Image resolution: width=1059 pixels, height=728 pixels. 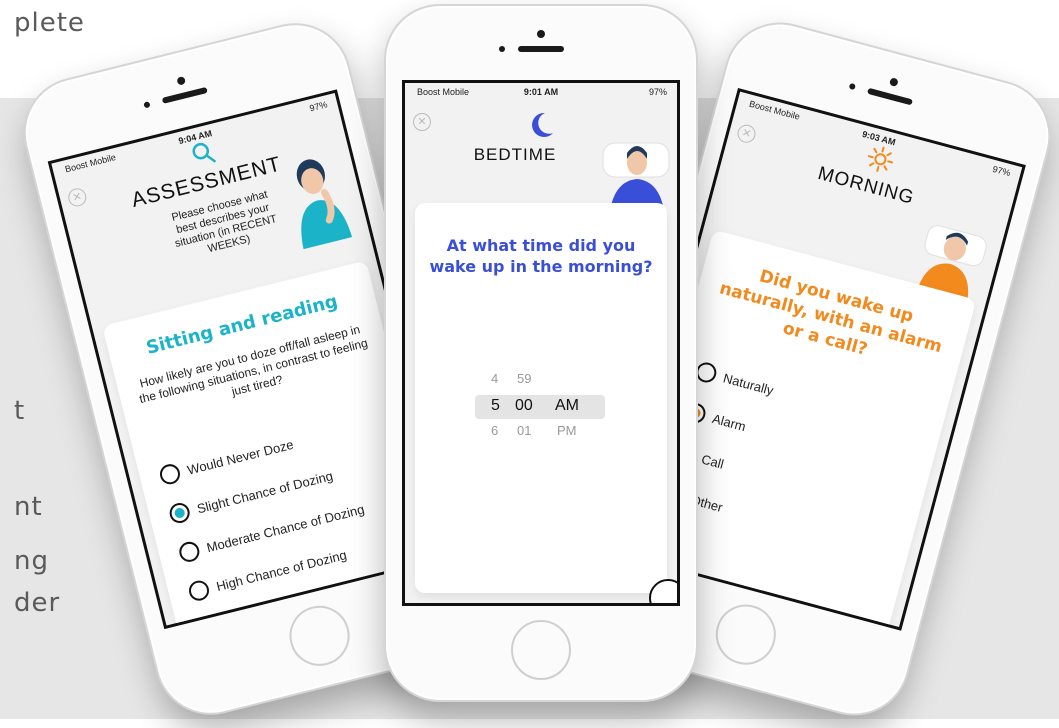 I want to click on bg-text-fragment: nt, so click(x=28, y=507).